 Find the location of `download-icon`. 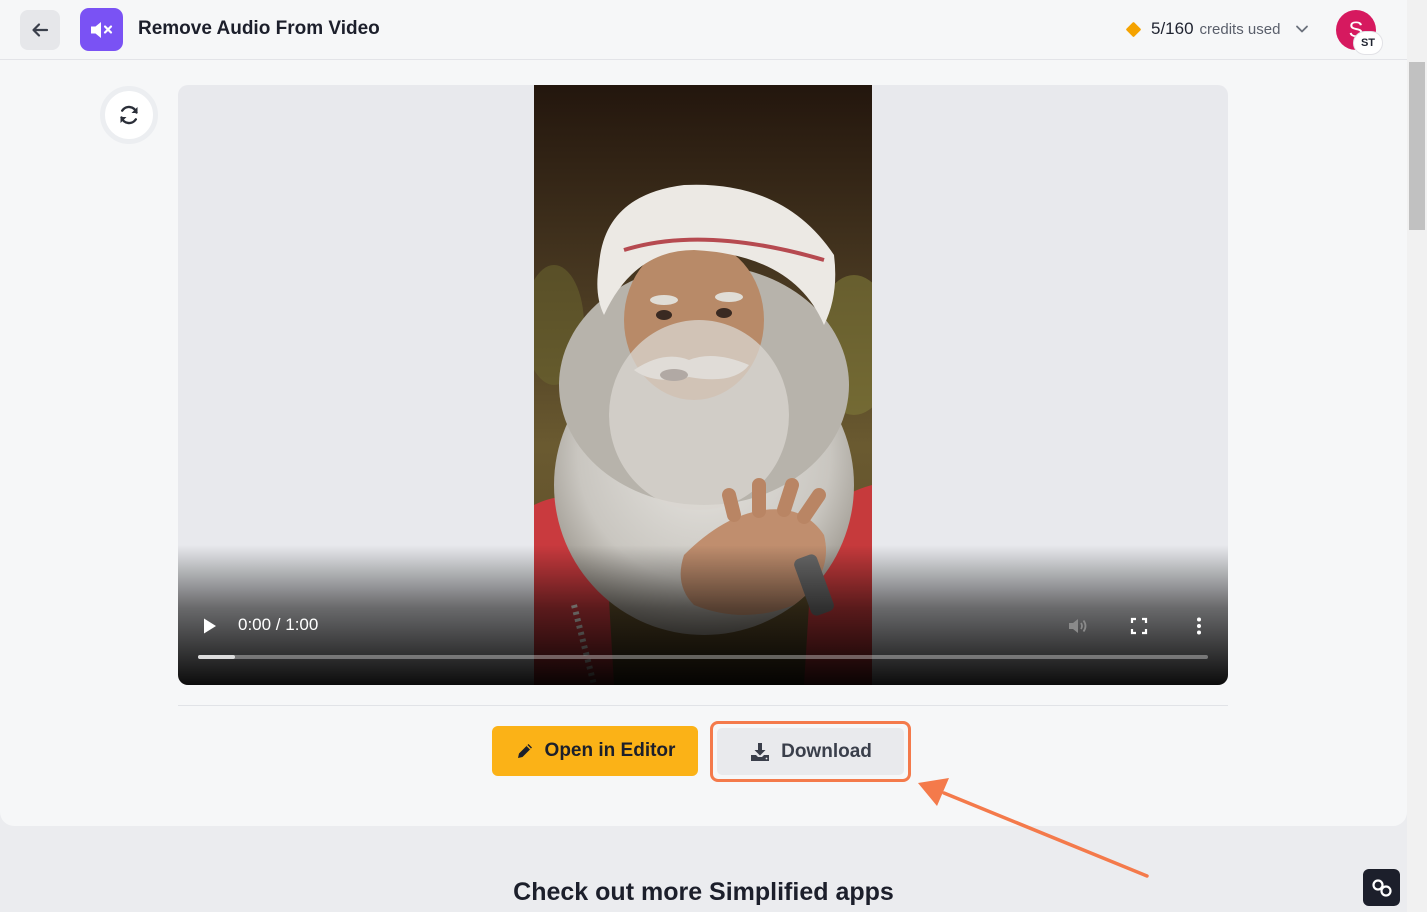

download-icon is located at coordinates (760, 751).